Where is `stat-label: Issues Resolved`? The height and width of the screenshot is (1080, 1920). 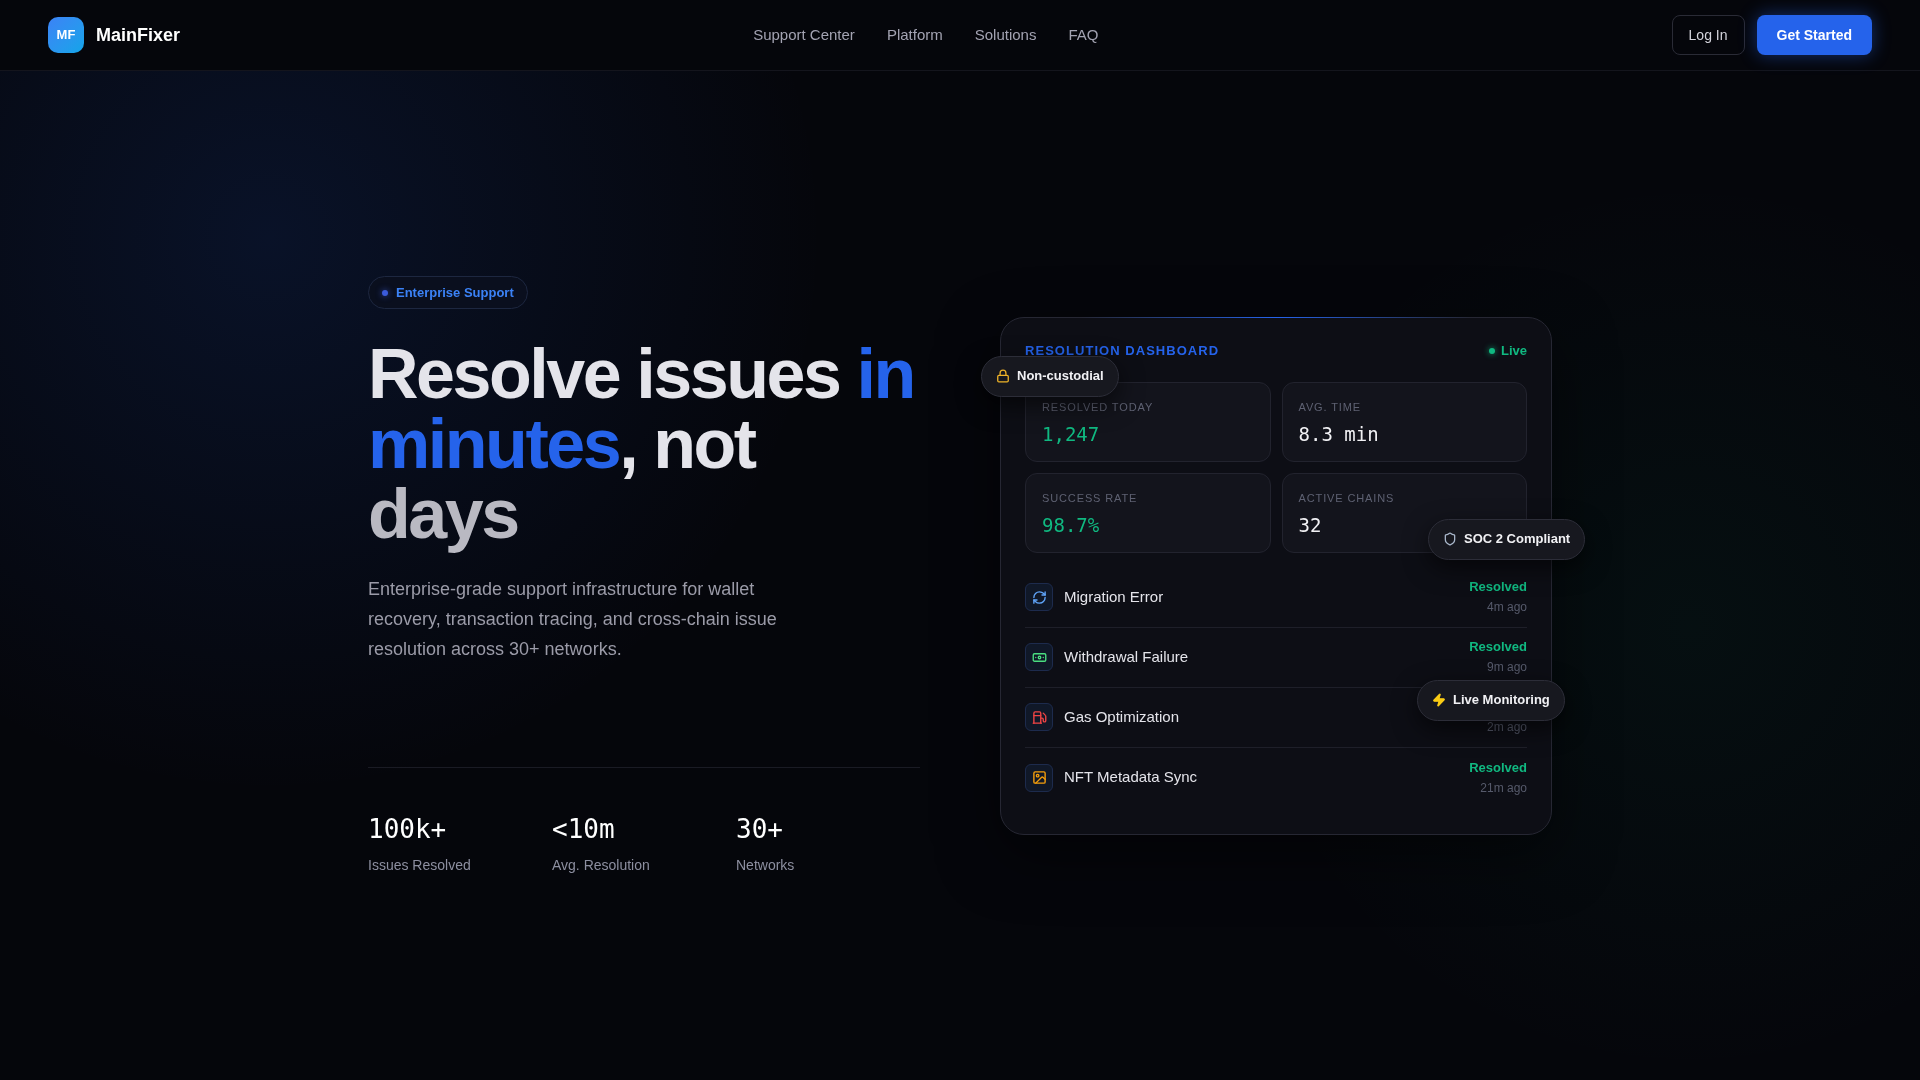
stat-label: Issues Resolved is located at coordinates (420, 865).